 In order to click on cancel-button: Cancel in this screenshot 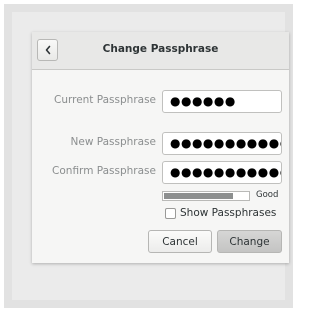, I will do `click(180, 241)`.